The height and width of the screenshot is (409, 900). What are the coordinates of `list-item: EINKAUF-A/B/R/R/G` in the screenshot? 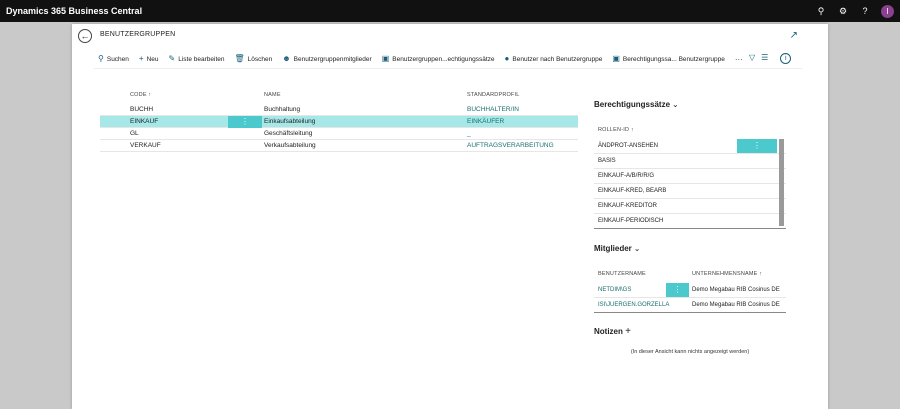 It's located at (690, 176).